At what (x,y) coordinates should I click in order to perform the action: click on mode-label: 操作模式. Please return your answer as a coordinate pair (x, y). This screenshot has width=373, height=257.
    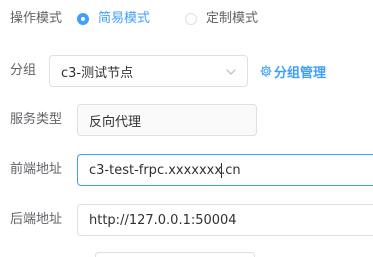
    Looking at the image, I should click on (36, 18).